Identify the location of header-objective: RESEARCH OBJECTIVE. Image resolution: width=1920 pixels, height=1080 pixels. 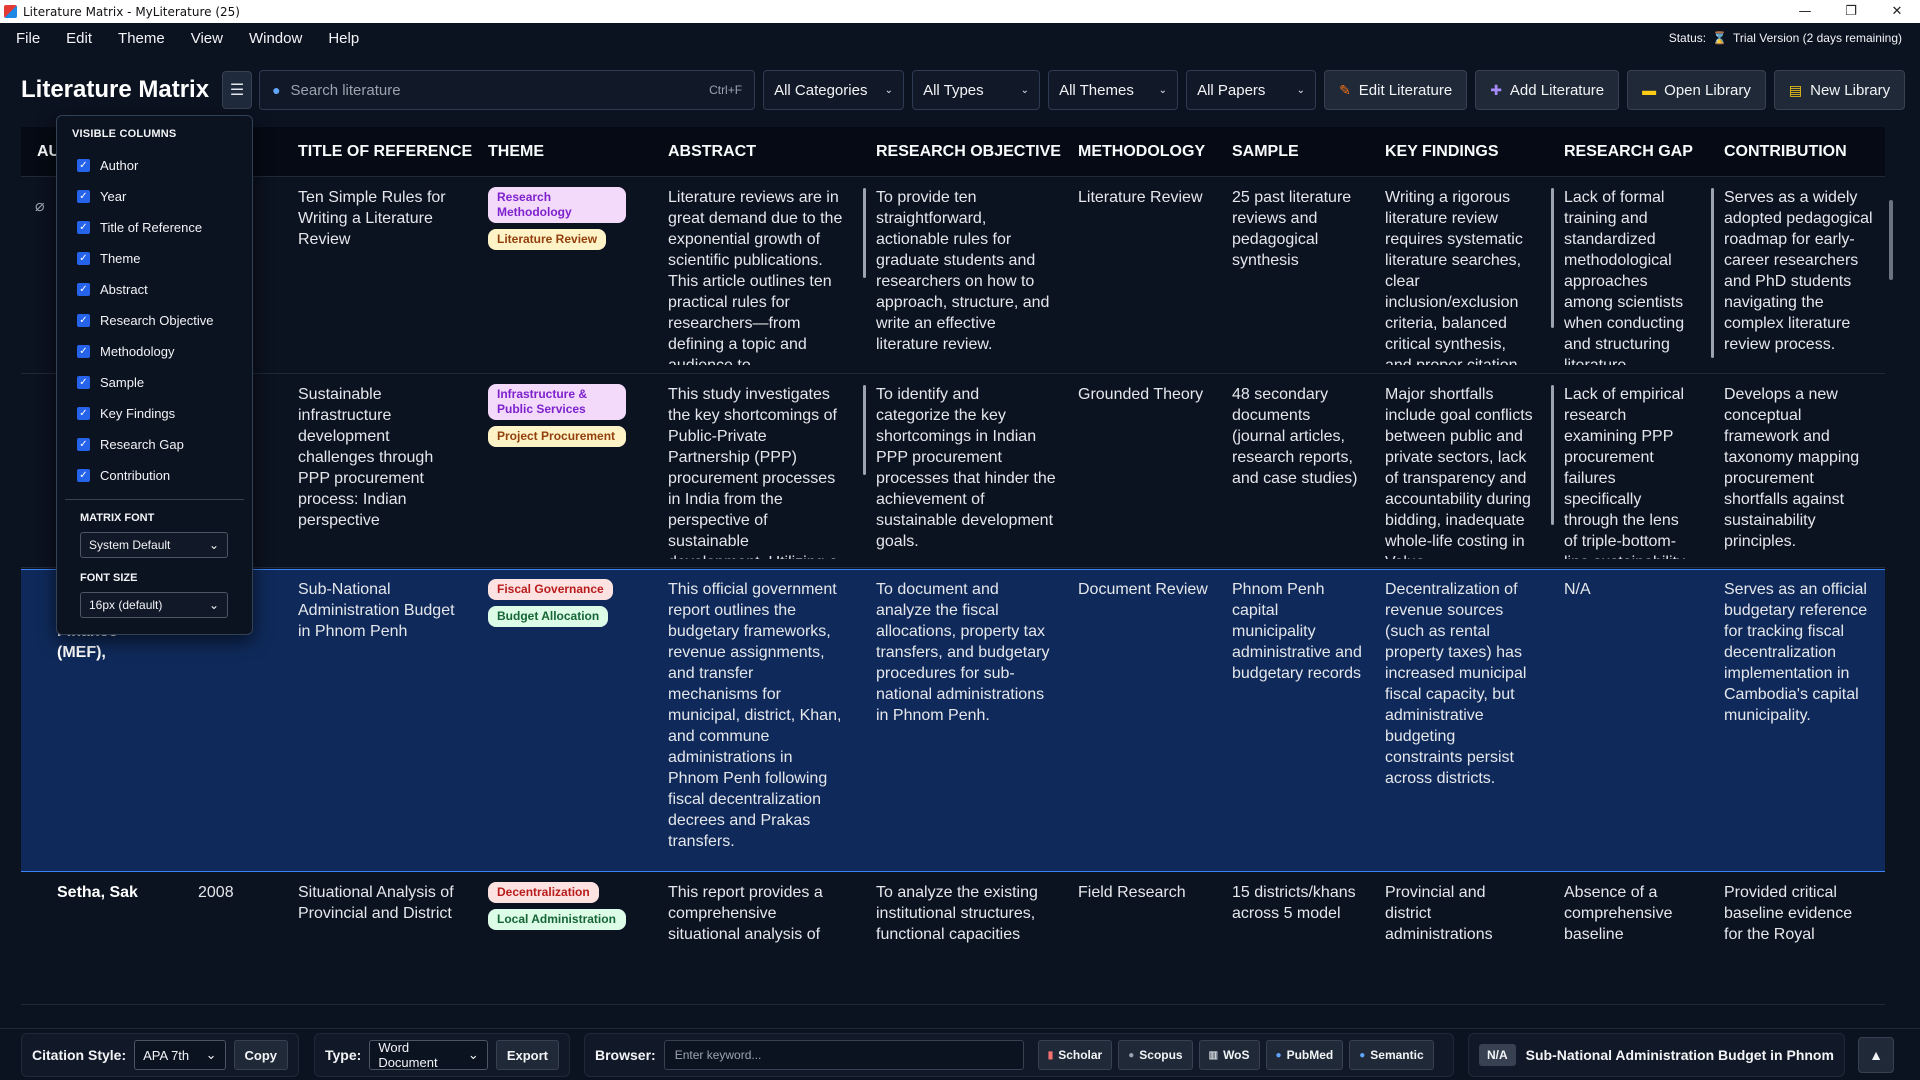
(968, 152).